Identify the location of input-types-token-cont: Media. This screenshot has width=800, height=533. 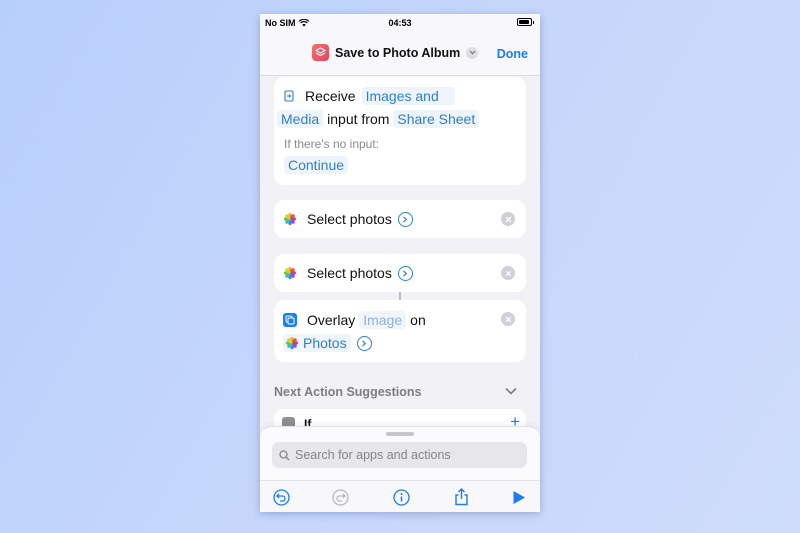
(300, 119).